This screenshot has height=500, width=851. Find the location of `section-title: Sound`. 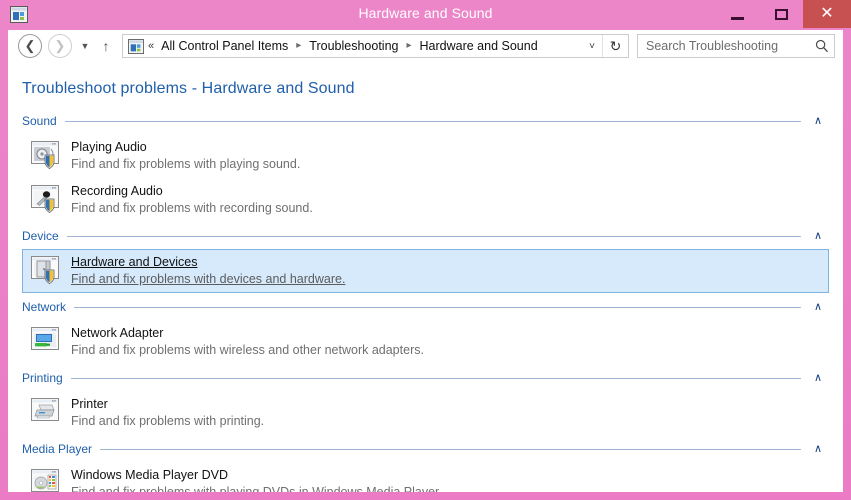

section-title: Sound is located at coordinates (39, 121).